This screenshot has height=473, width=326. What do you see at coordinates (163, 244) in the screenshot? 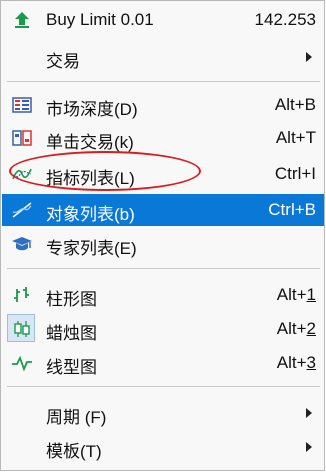
I see `menu-item-experts-list: 专家列表(E)` at bounding box center [163, 244].